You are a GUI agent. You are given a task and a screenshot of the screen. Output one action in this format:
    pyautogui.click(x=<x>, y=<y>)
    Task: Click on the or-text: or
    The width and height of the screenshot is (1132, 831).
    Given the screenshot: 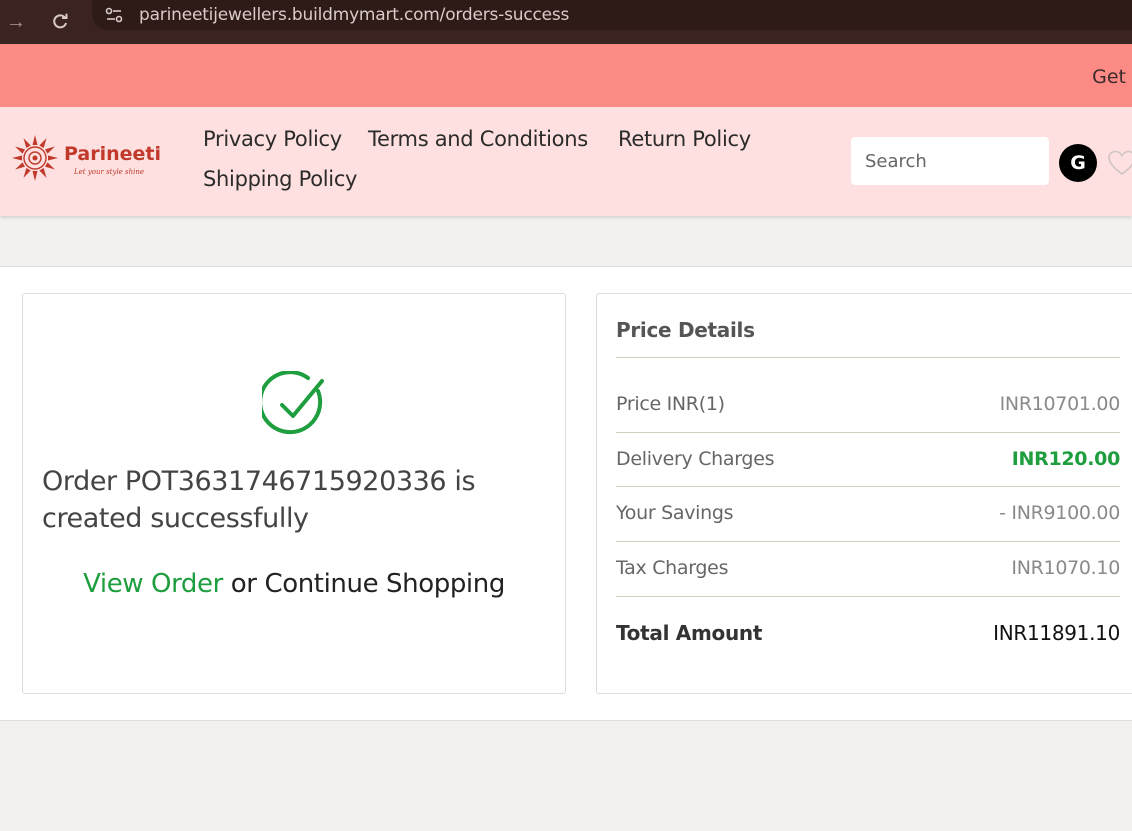 What is the action you would take?
    pyautogui.click(x=243, y=584)
    